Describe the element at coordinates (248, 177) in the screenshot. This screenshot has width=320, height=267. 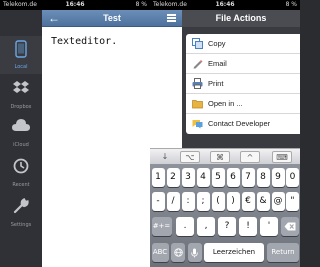
I see `key: 7` at that location.